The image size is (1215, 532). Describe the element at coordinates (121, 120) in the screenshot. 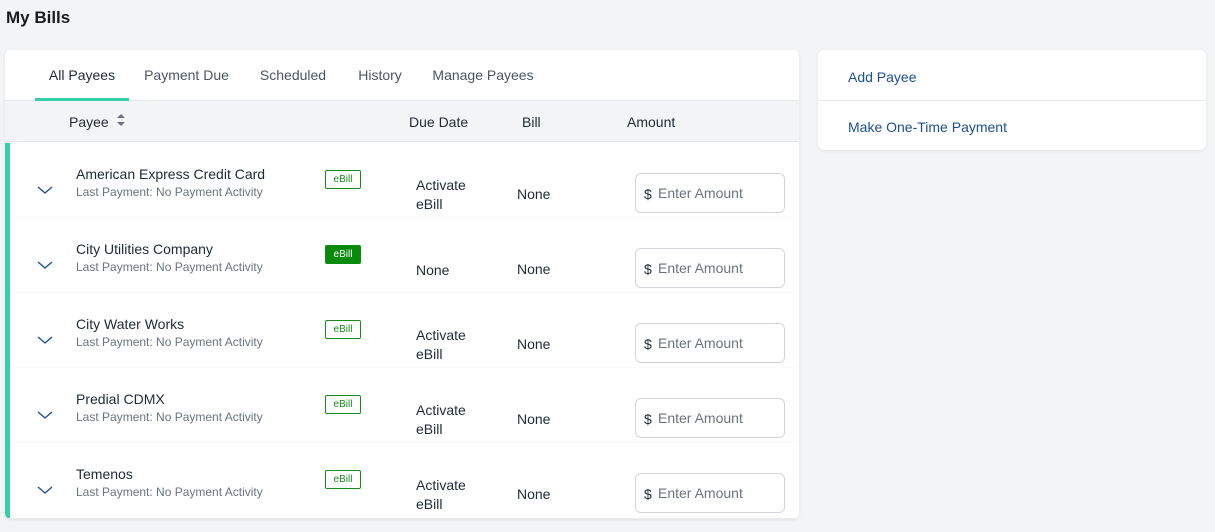

I see `sort-icon` at that location.